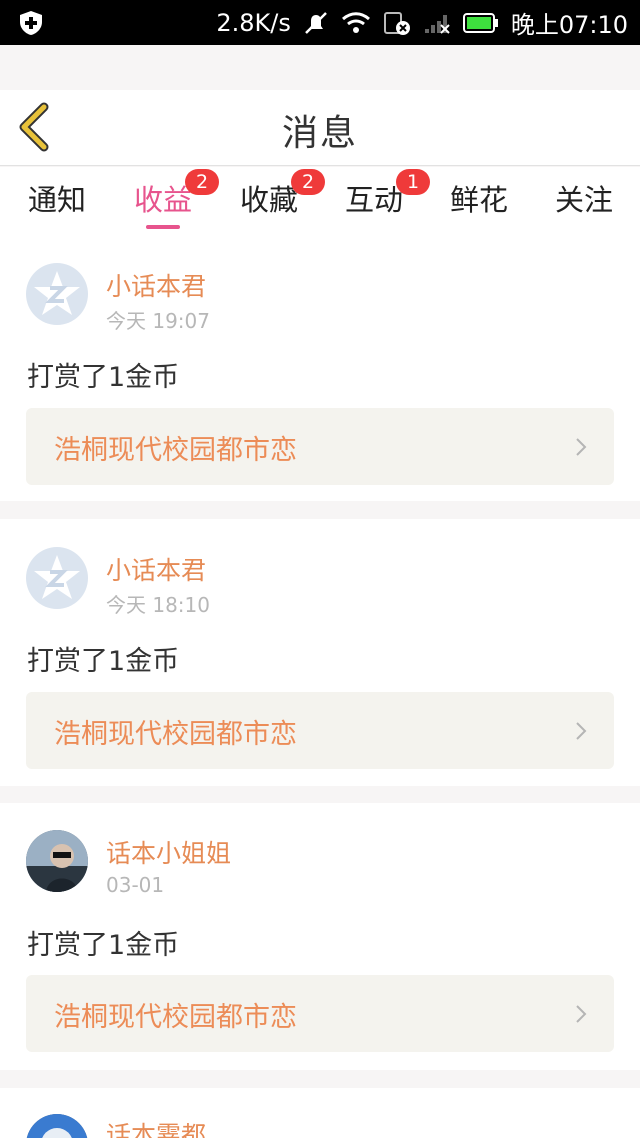  I want to click on message-time: 今天 18:10, so click(158, 605).